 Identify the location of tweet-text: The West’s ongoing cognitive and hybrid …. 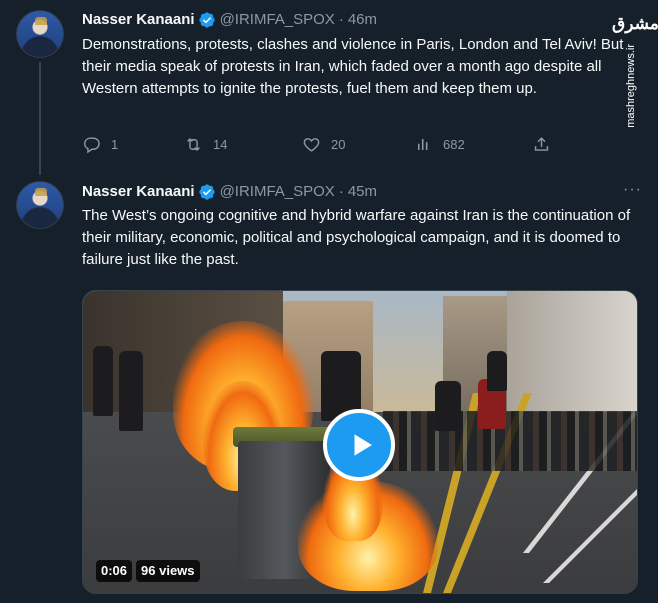
(356, 237).